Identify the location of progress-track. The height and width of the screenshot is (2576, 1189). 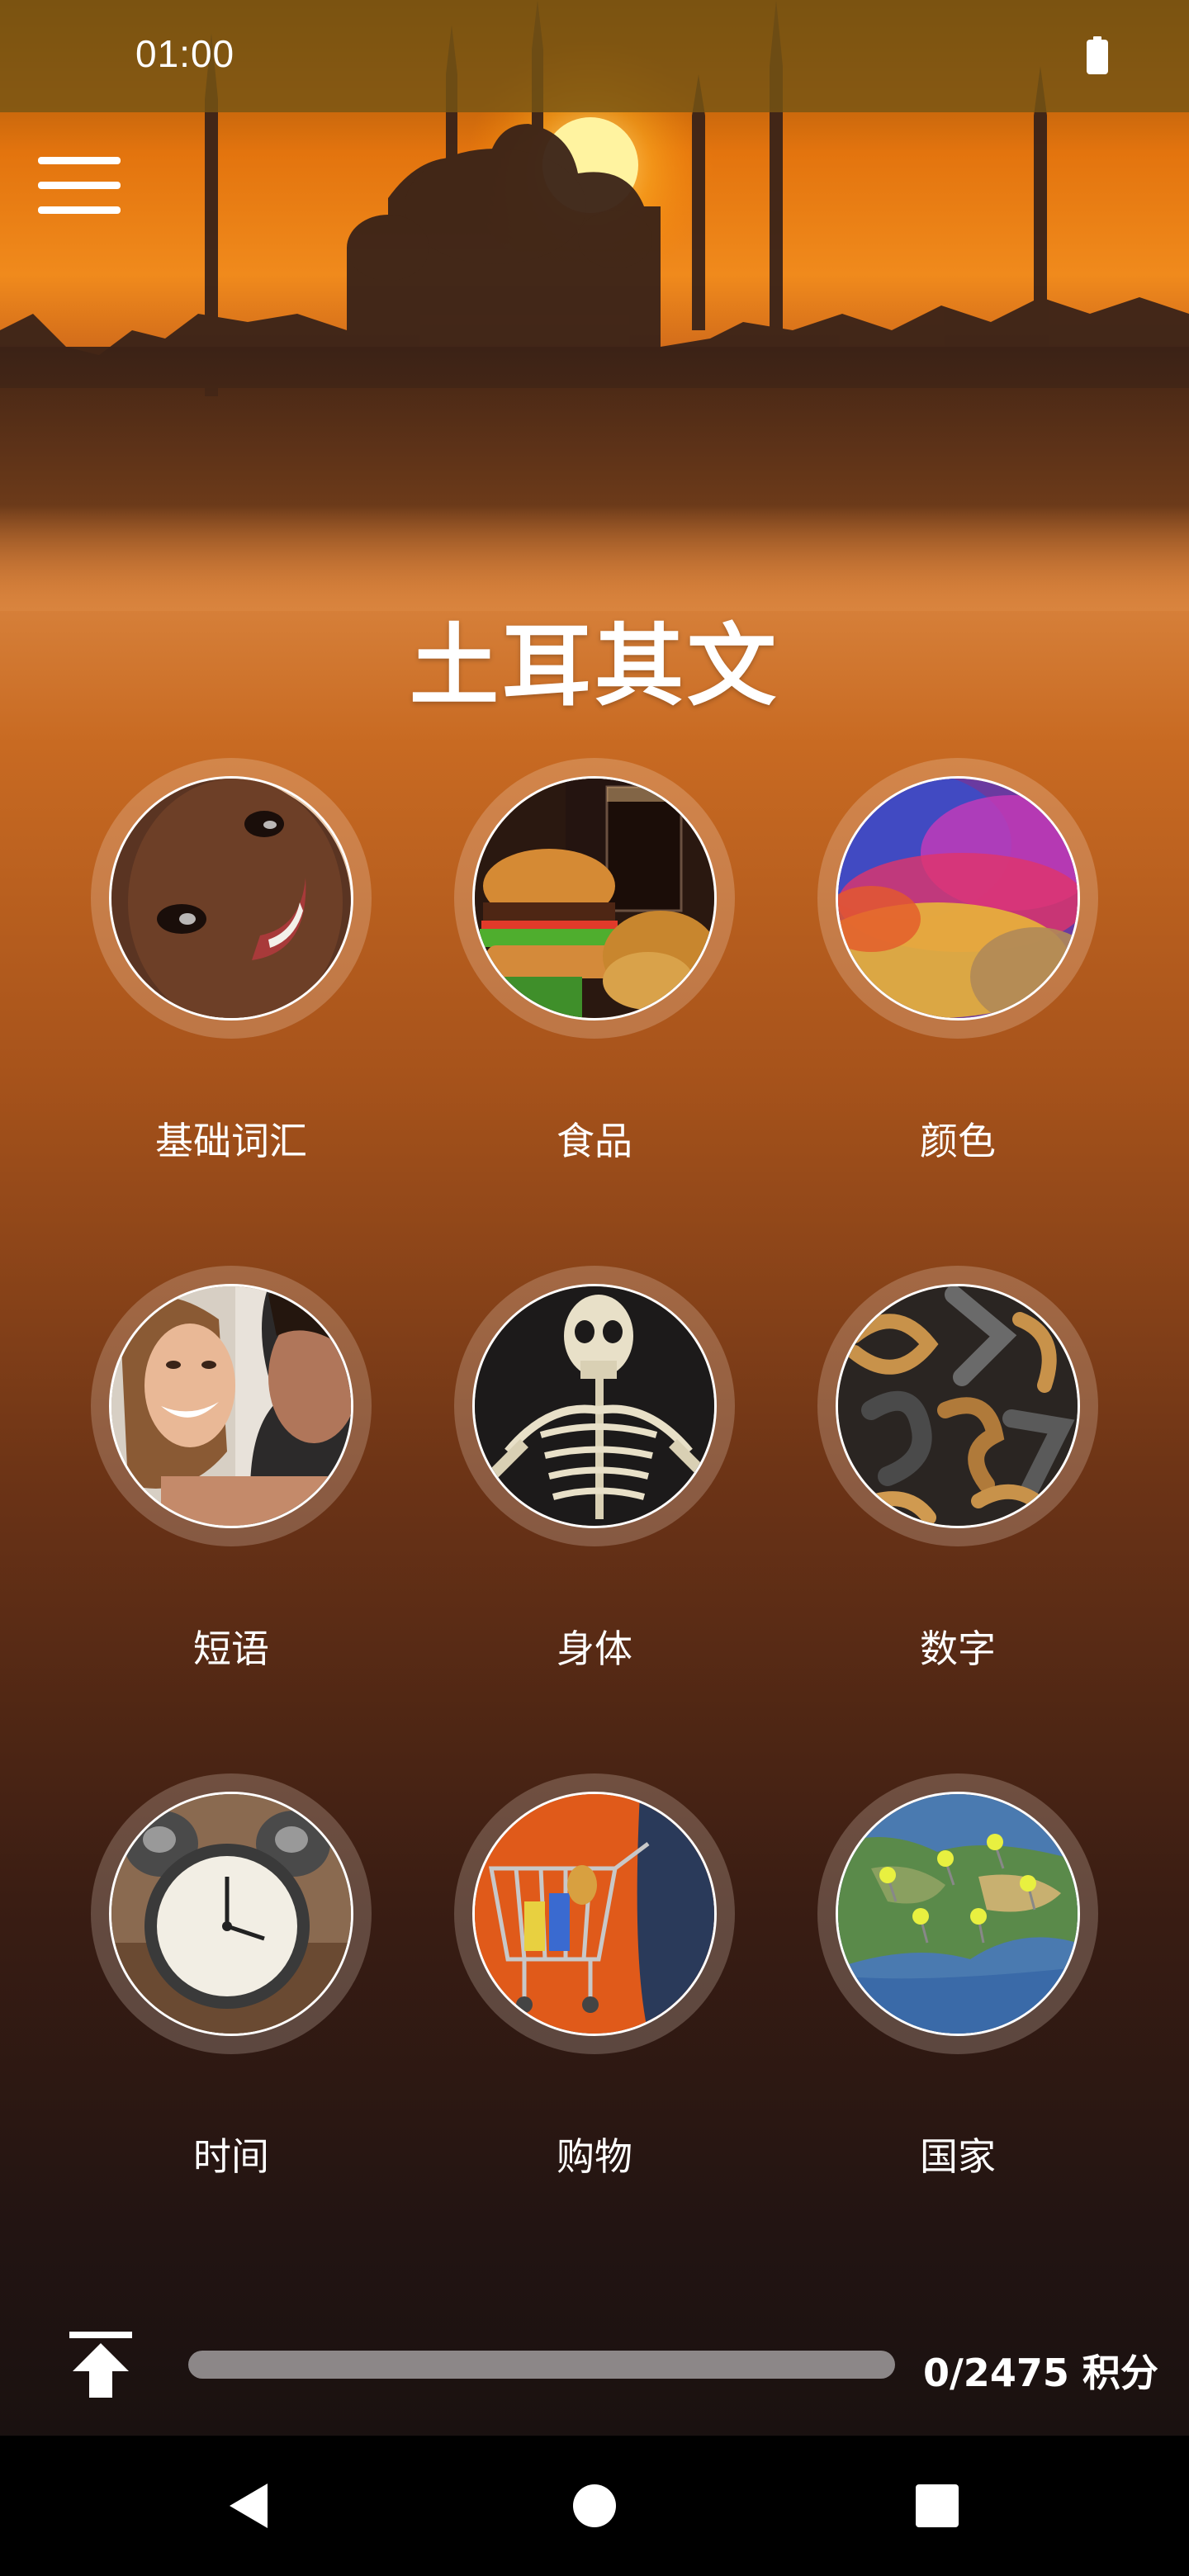
(541, 2365).